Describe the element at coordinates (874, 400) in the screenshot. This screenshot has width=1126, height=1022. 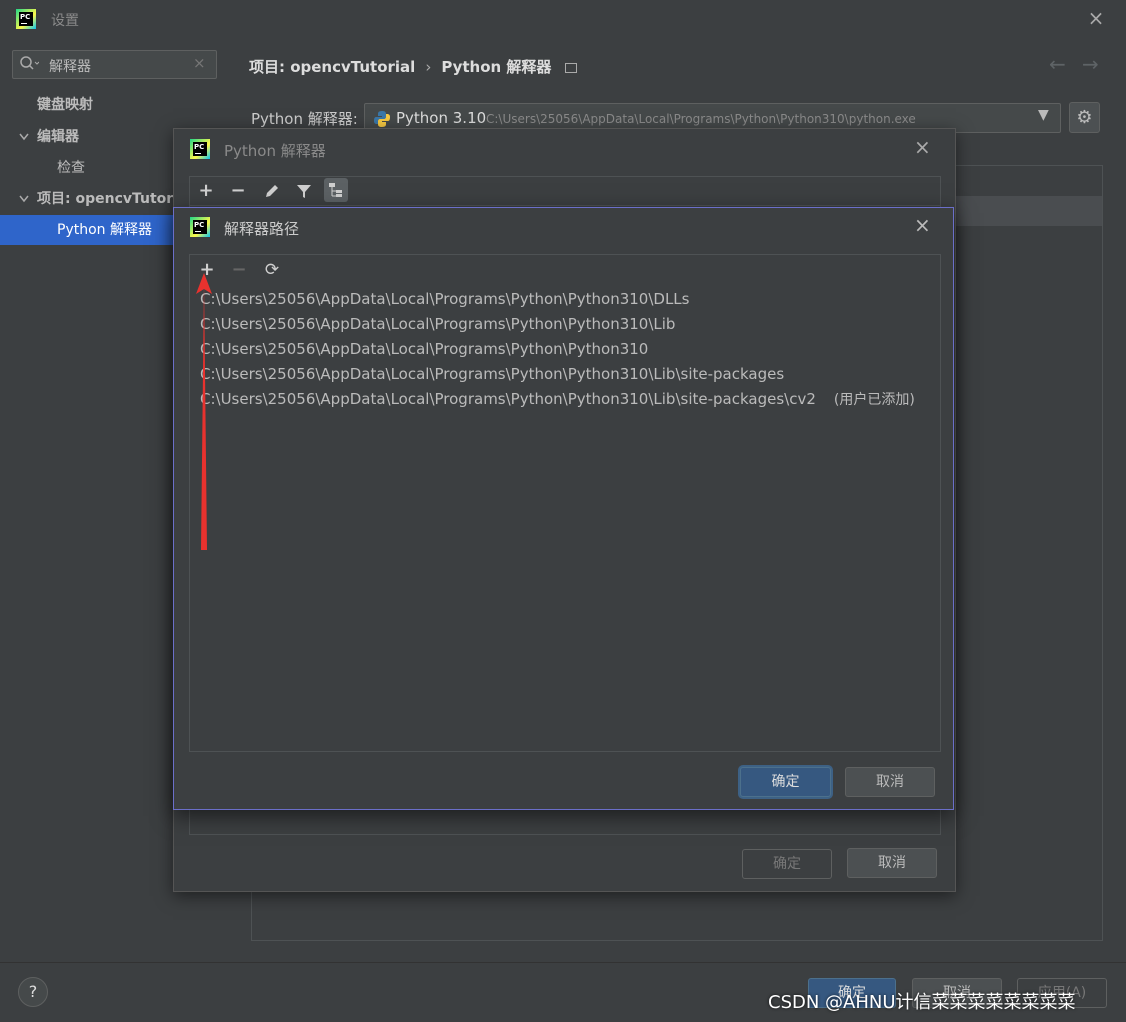
I see `user-added-tag: (用户已添加)` at that location.